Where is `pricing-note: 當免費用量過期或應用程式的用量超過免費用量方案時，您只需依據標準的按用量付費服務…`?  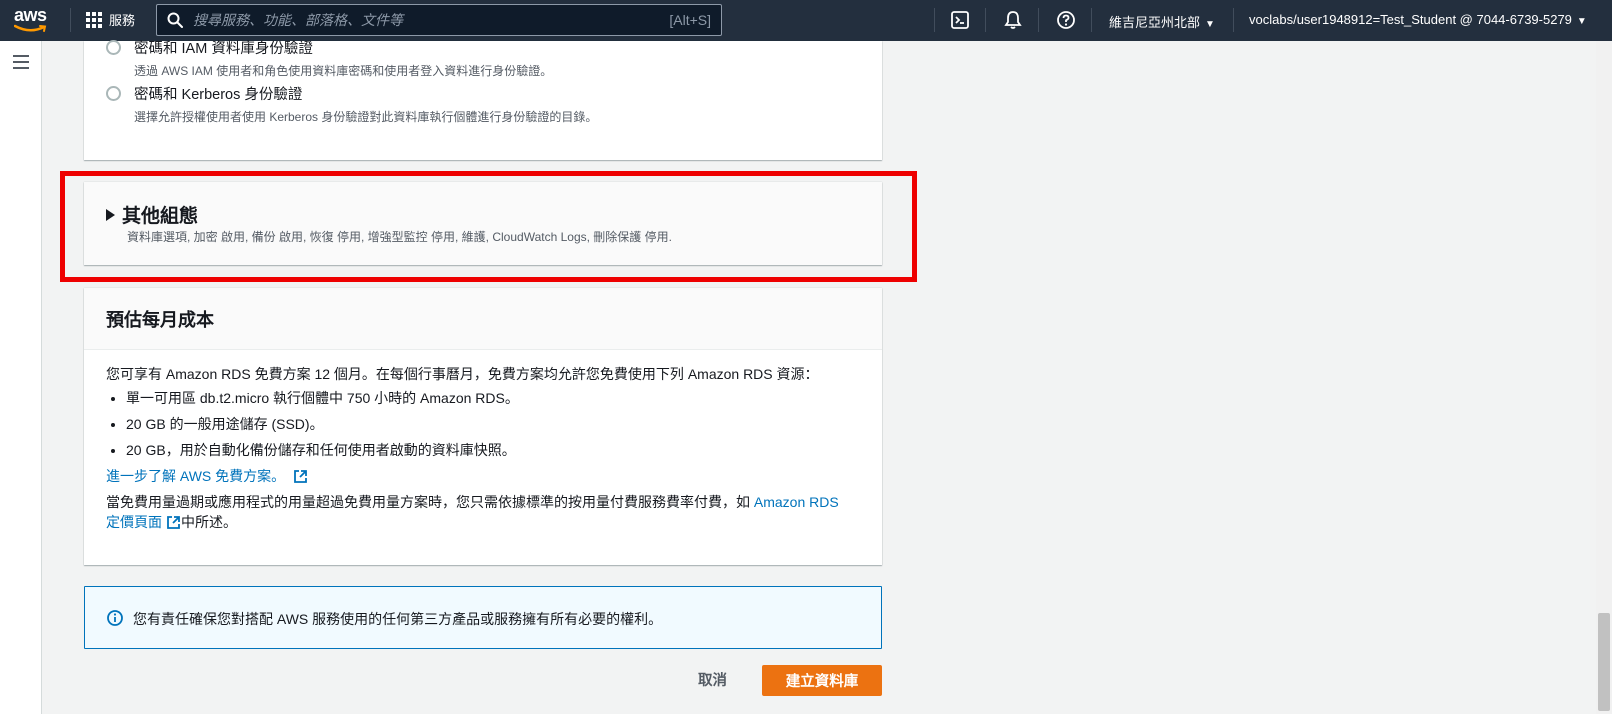
pricing-note: 當免費用量過期或應用程式的用量超過免費用量方案時，您只需依據標準的按用量付費服務… is located at coordinates (476, 512).